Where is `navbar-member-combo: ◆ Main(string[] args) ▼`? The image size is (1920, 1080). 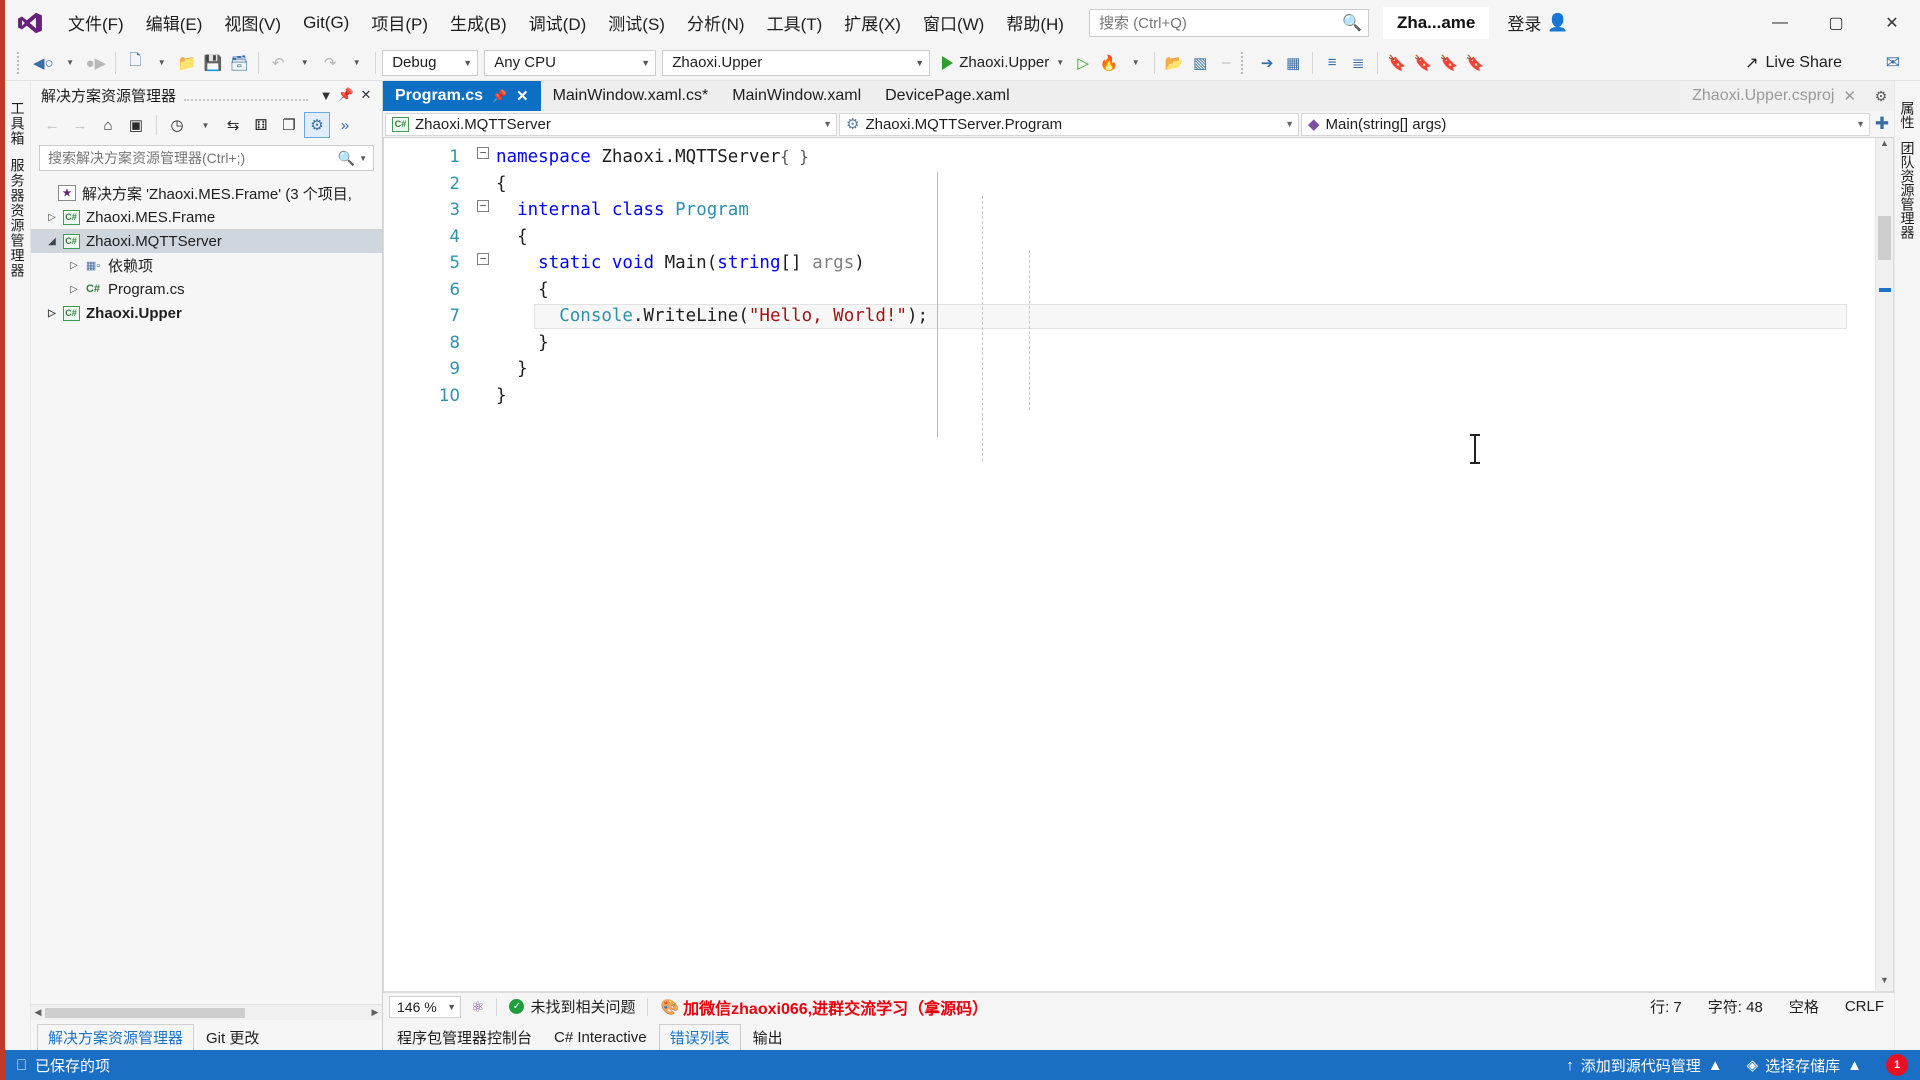
navbar-member-combo: ◆ Main(string[] args) ▼ is located at coordinates (1585, 124).